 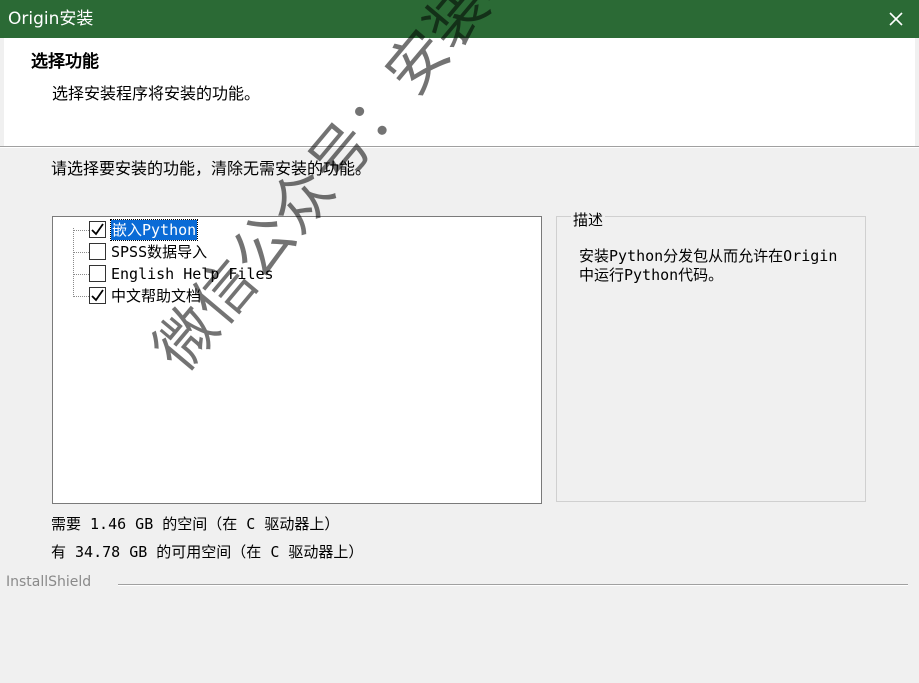 I want to click on feature-checkbox-python, so click(x=97, y=229).